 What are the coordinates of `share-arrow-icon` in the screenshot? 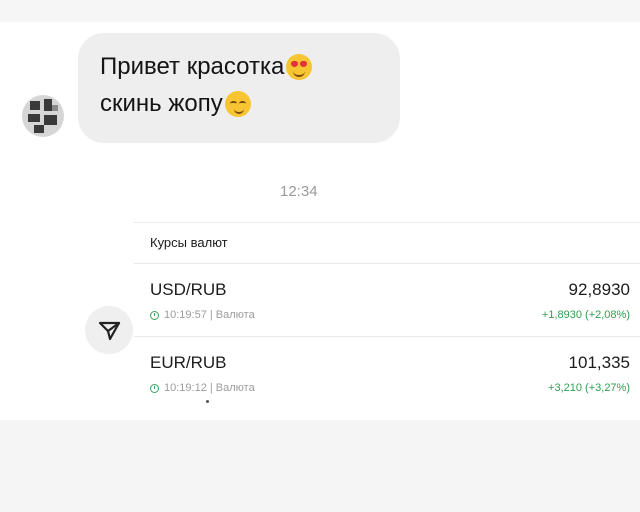 It's located at (109, 331).